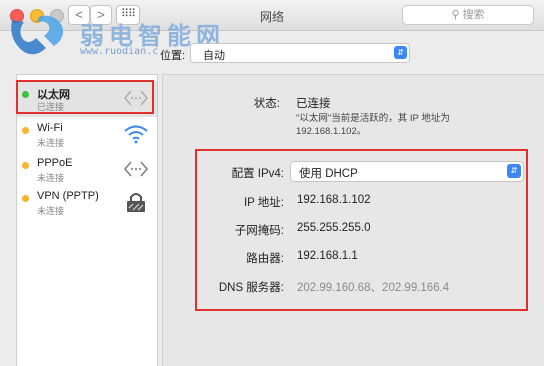  I want to click on service-name: Wi-Fi, so click(50, 128).